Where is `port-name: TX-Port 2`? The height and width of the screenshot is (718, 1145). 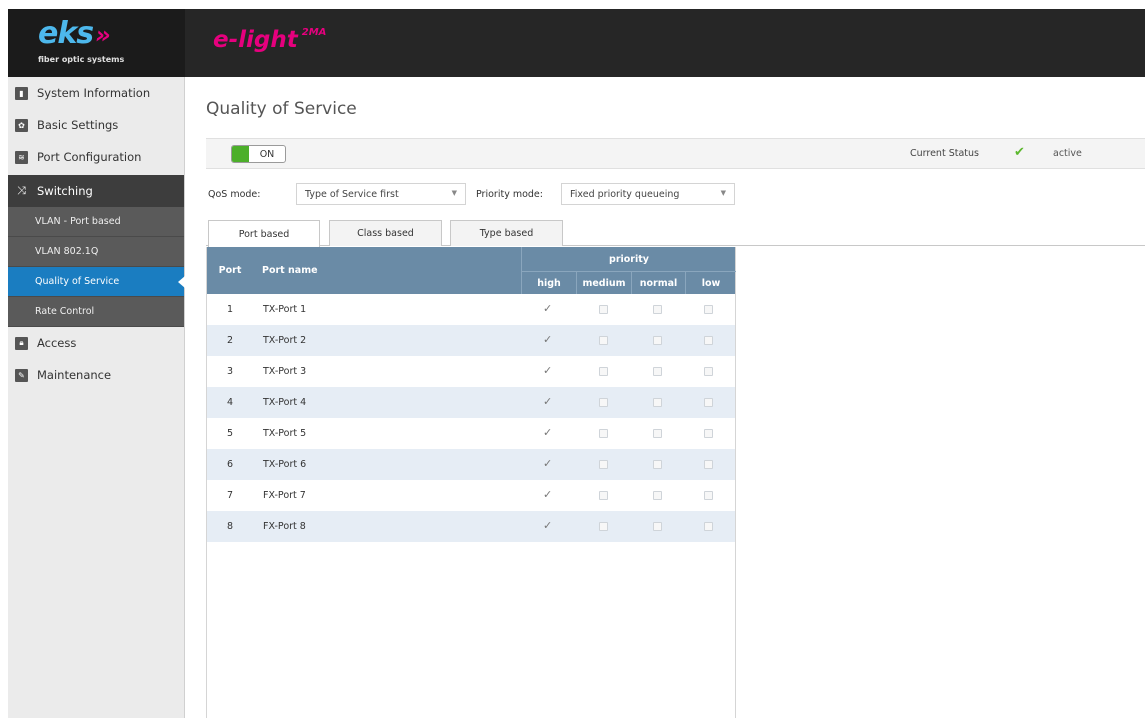
port-name: TX-Port 2 is located at coordinates (285, 340).